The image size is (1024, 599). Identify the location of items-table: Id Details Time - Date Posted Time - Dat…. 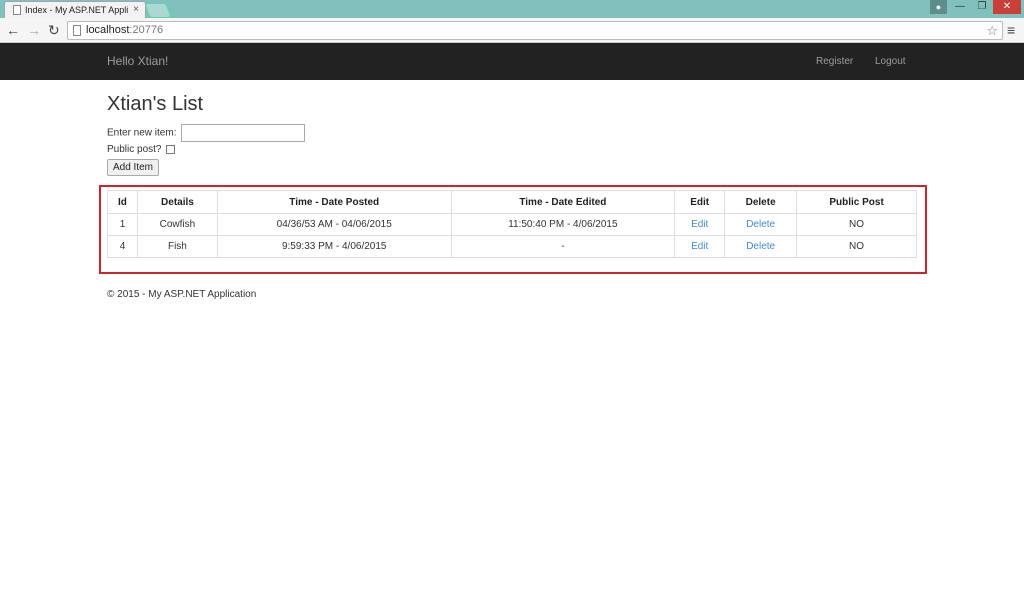
(512, 224).